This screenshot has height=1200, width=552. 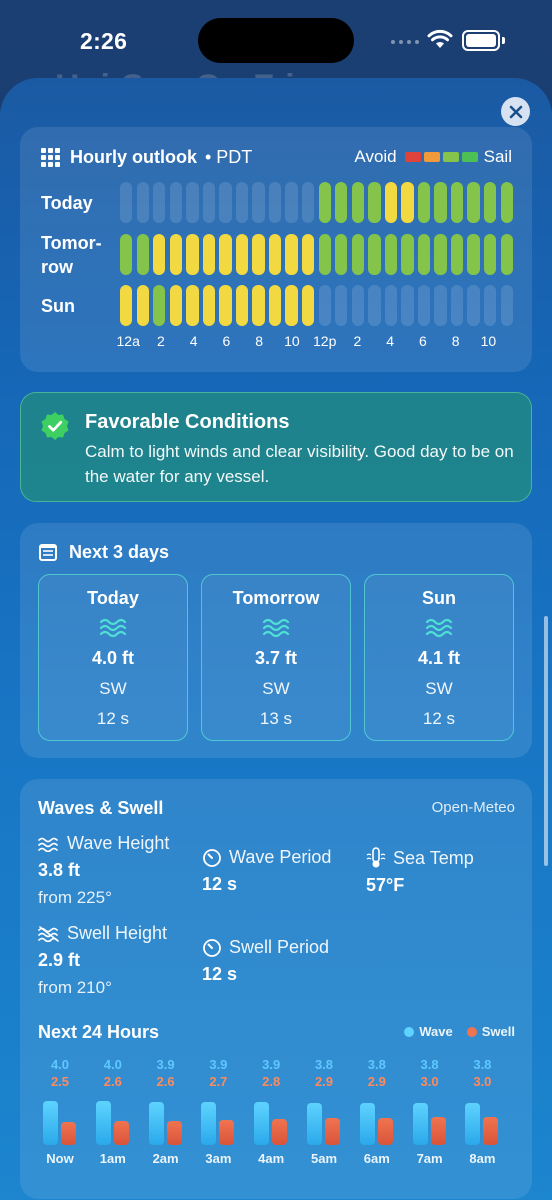 I want to click on hour-label: 4am, so click(x=271, y=1158).